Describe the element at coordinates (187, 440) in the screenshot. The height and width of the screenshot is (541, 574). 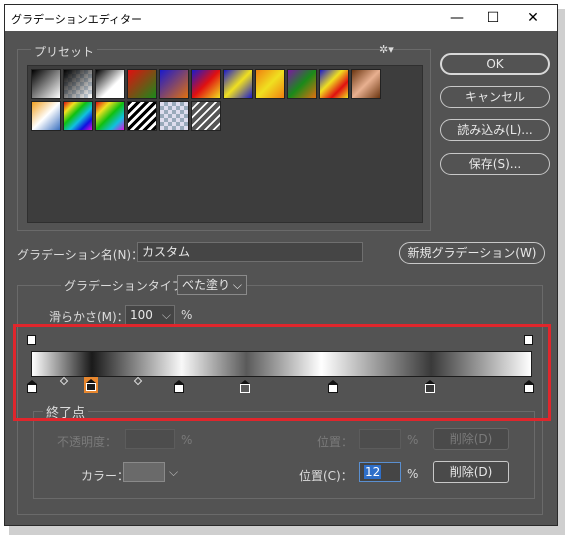
I see `opacity-unit: %` at that location.